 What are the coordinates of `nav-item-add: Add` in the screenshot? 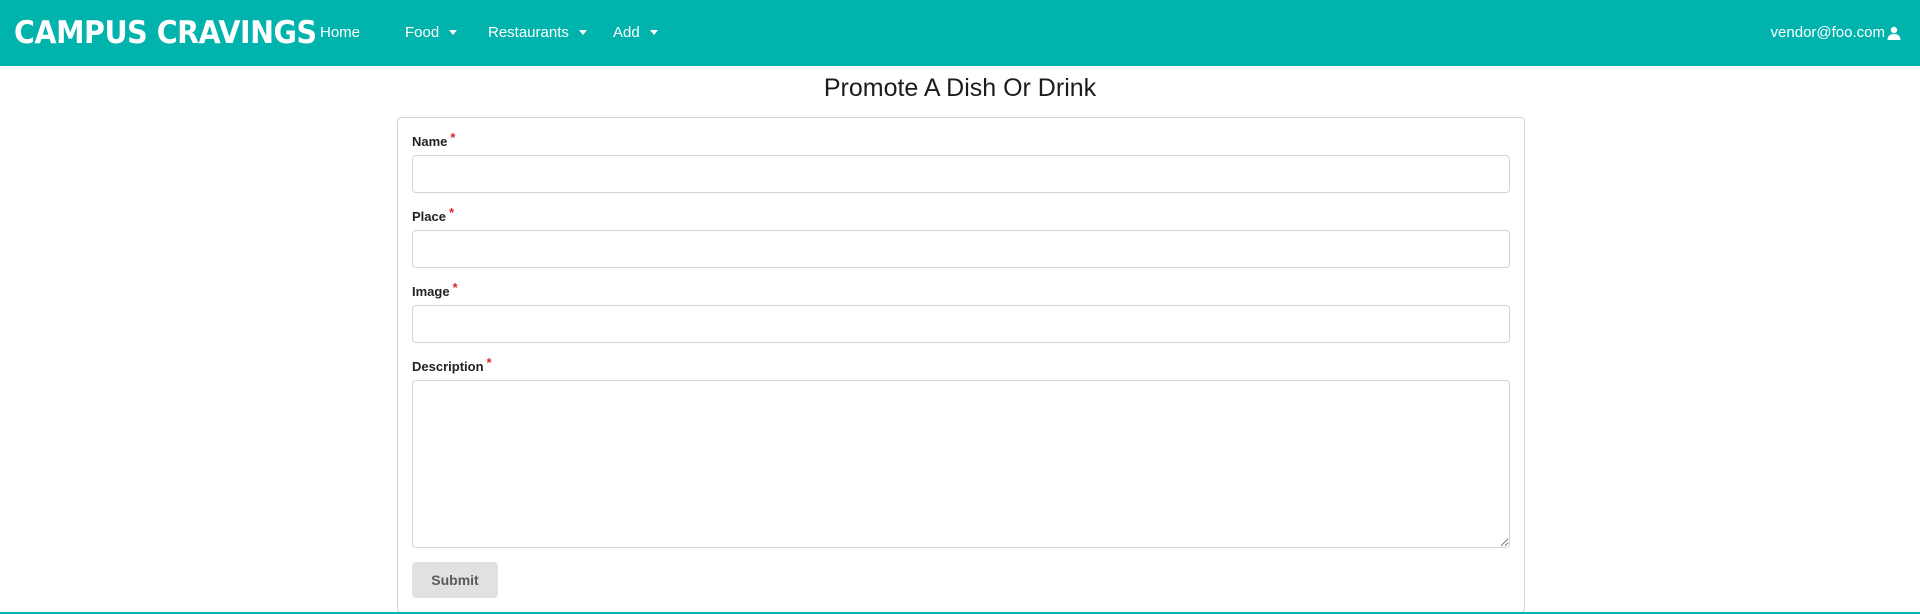 It's located at (635, 33).